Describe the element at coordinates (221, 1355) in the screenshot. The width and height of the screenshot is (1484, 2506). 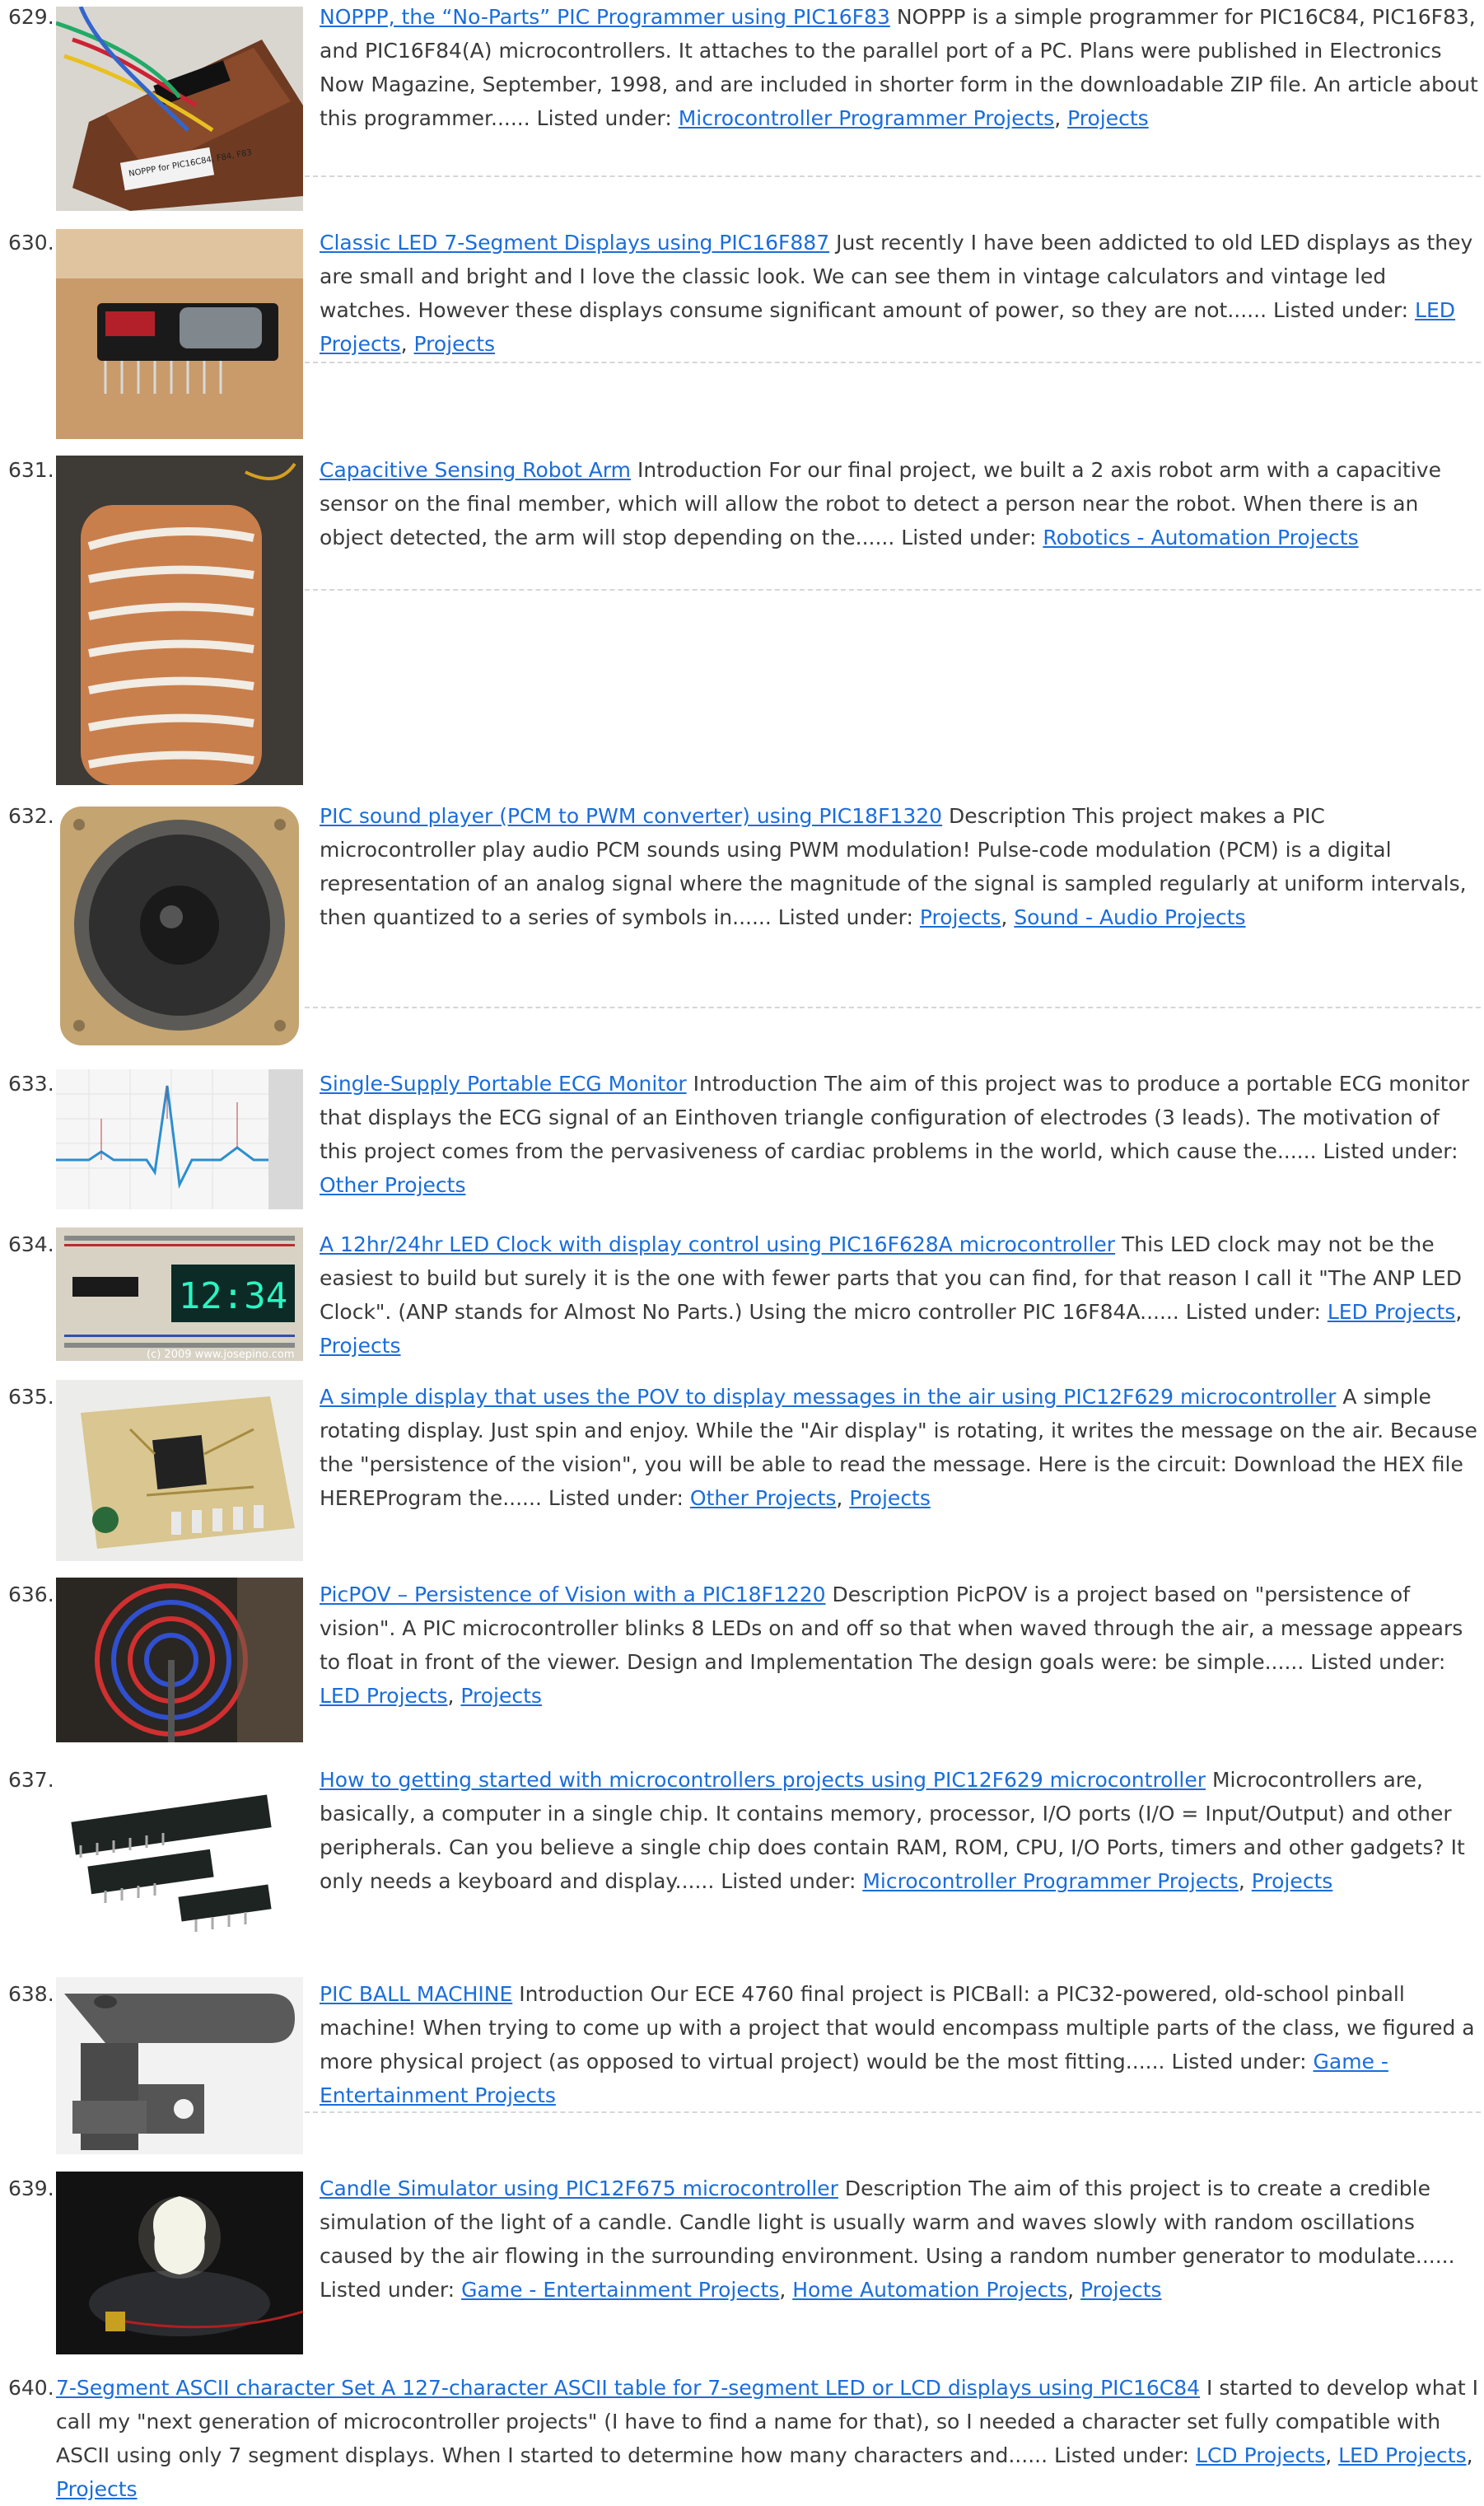
I see `thumbnail-caption: (c) 2009 www.josepino.com` at that location.